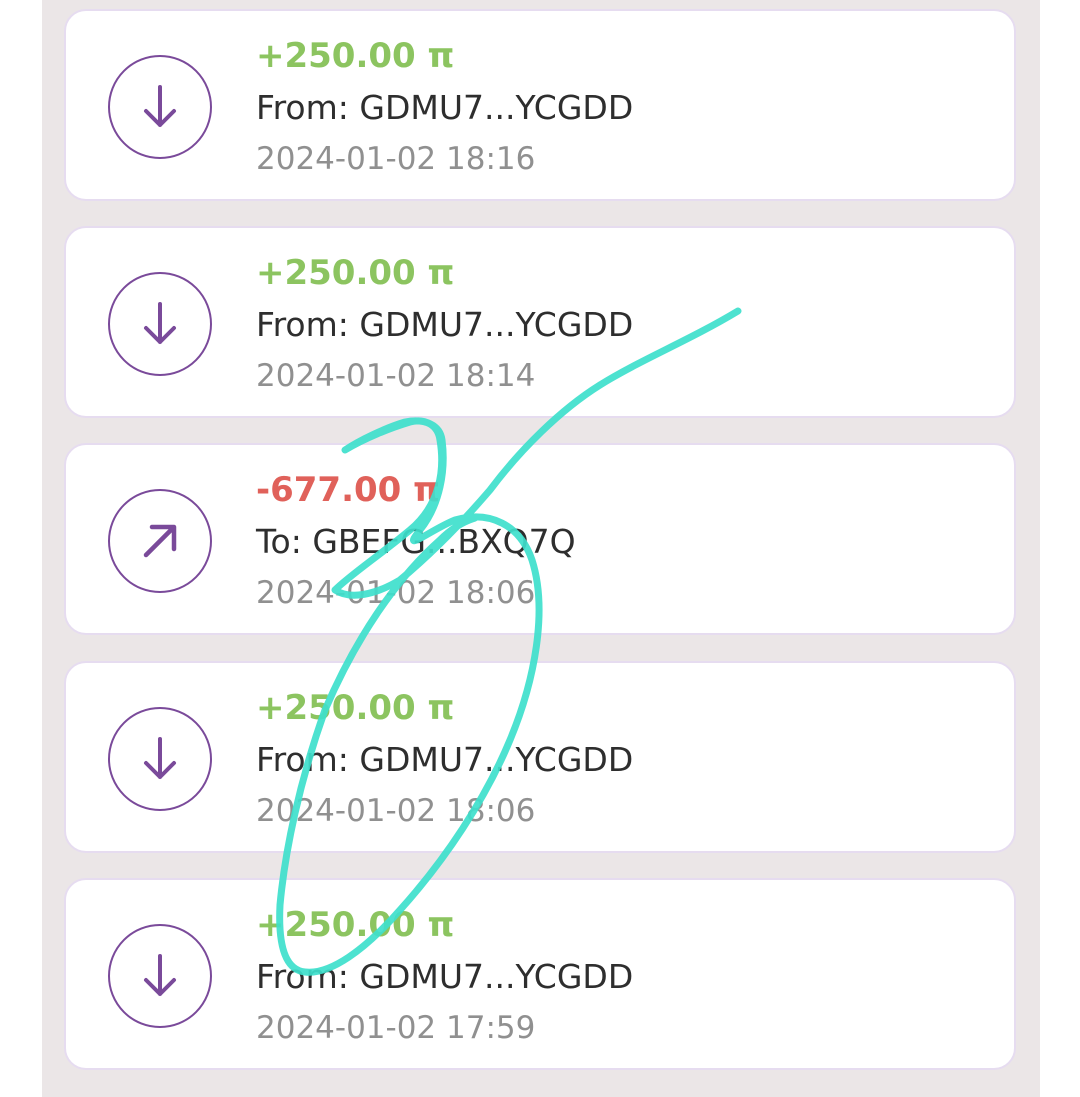 The width and height of the screenshot is (1080, 1097). What do you see at coordinates (396, 1028) in the screenshot?
I see `transaction-date: 2024-01-02 17:59` at bounding box center [396, 1028].